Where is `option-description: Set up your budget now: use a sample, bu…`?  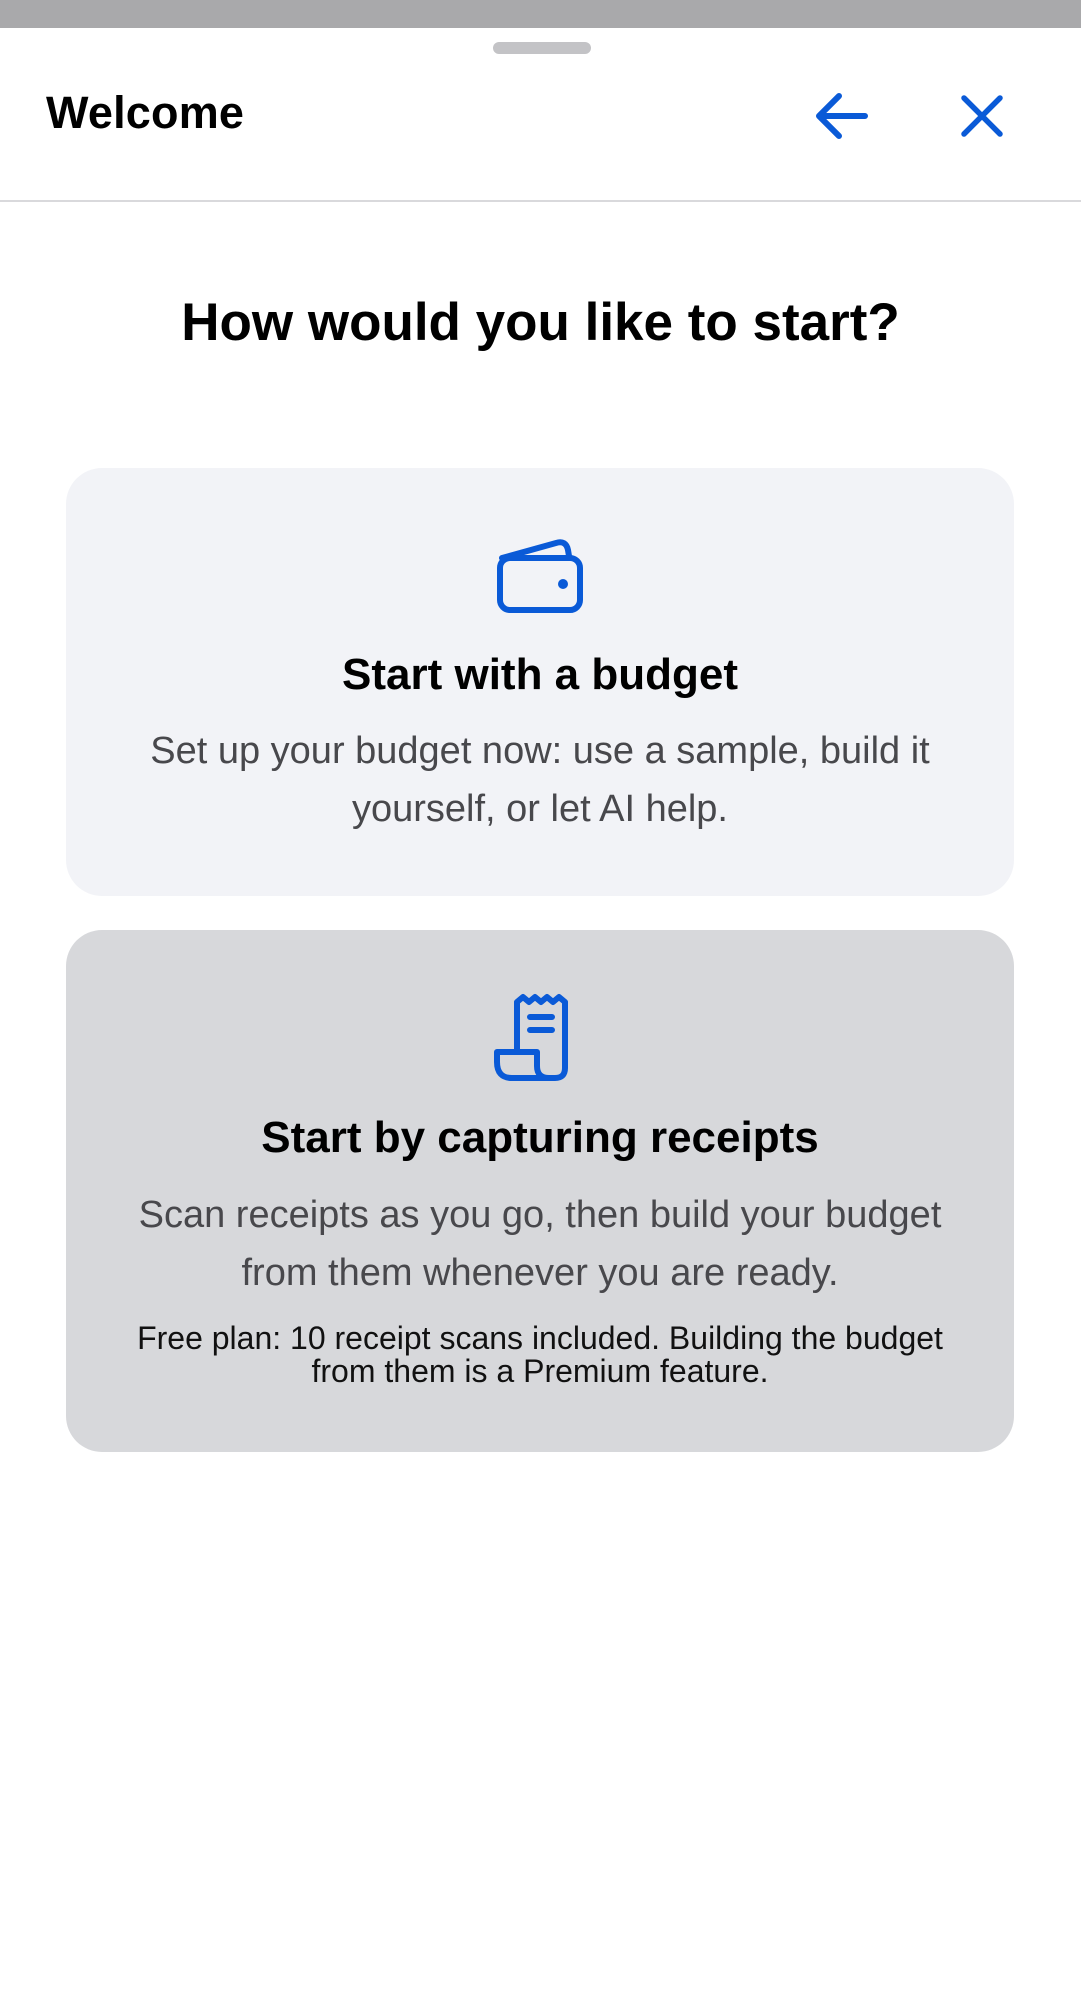 option-description: Set up your budget now: use a sample, bu… is located at coordinates (540, 780).